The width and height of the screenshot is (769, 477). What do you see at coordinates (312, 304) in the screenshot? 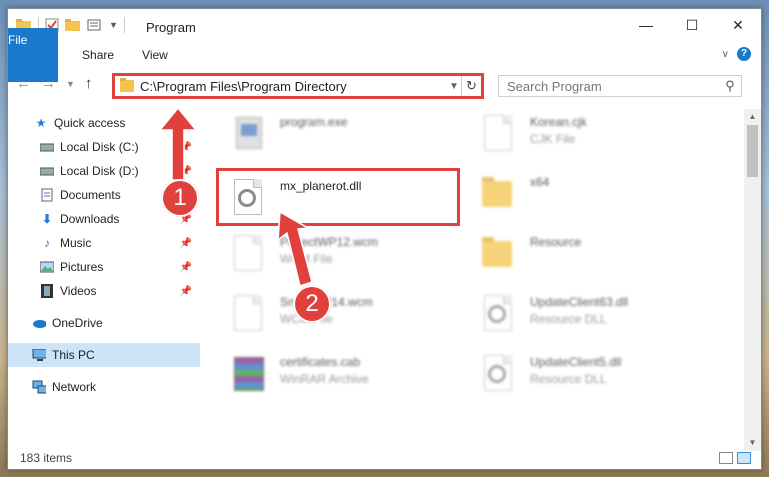
I see `step-badge-2: 2` at bounding box center [312, 304].